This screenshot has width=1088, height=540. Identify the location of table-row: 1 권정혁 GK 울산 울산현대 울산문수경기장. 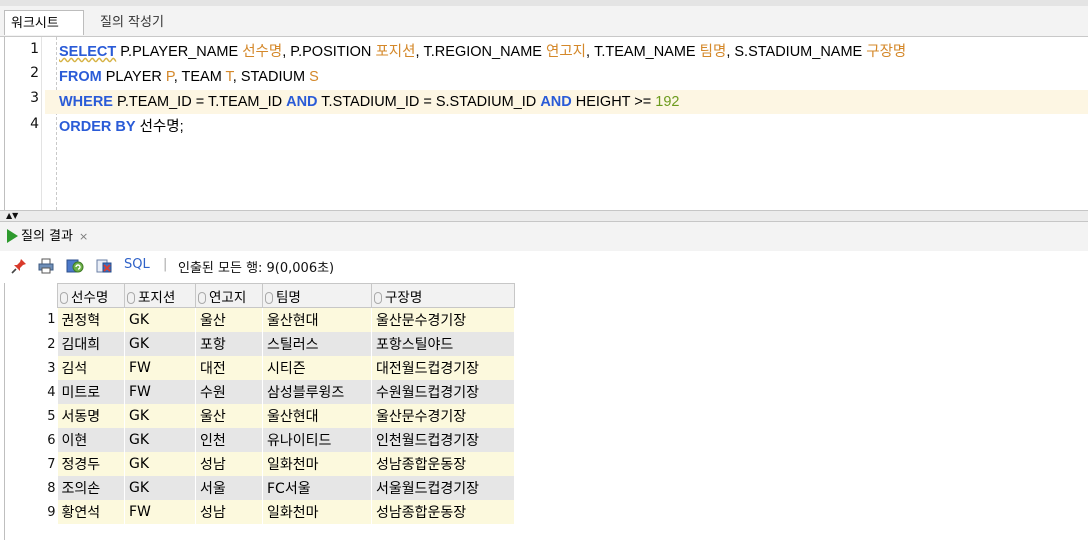
(260, 319).